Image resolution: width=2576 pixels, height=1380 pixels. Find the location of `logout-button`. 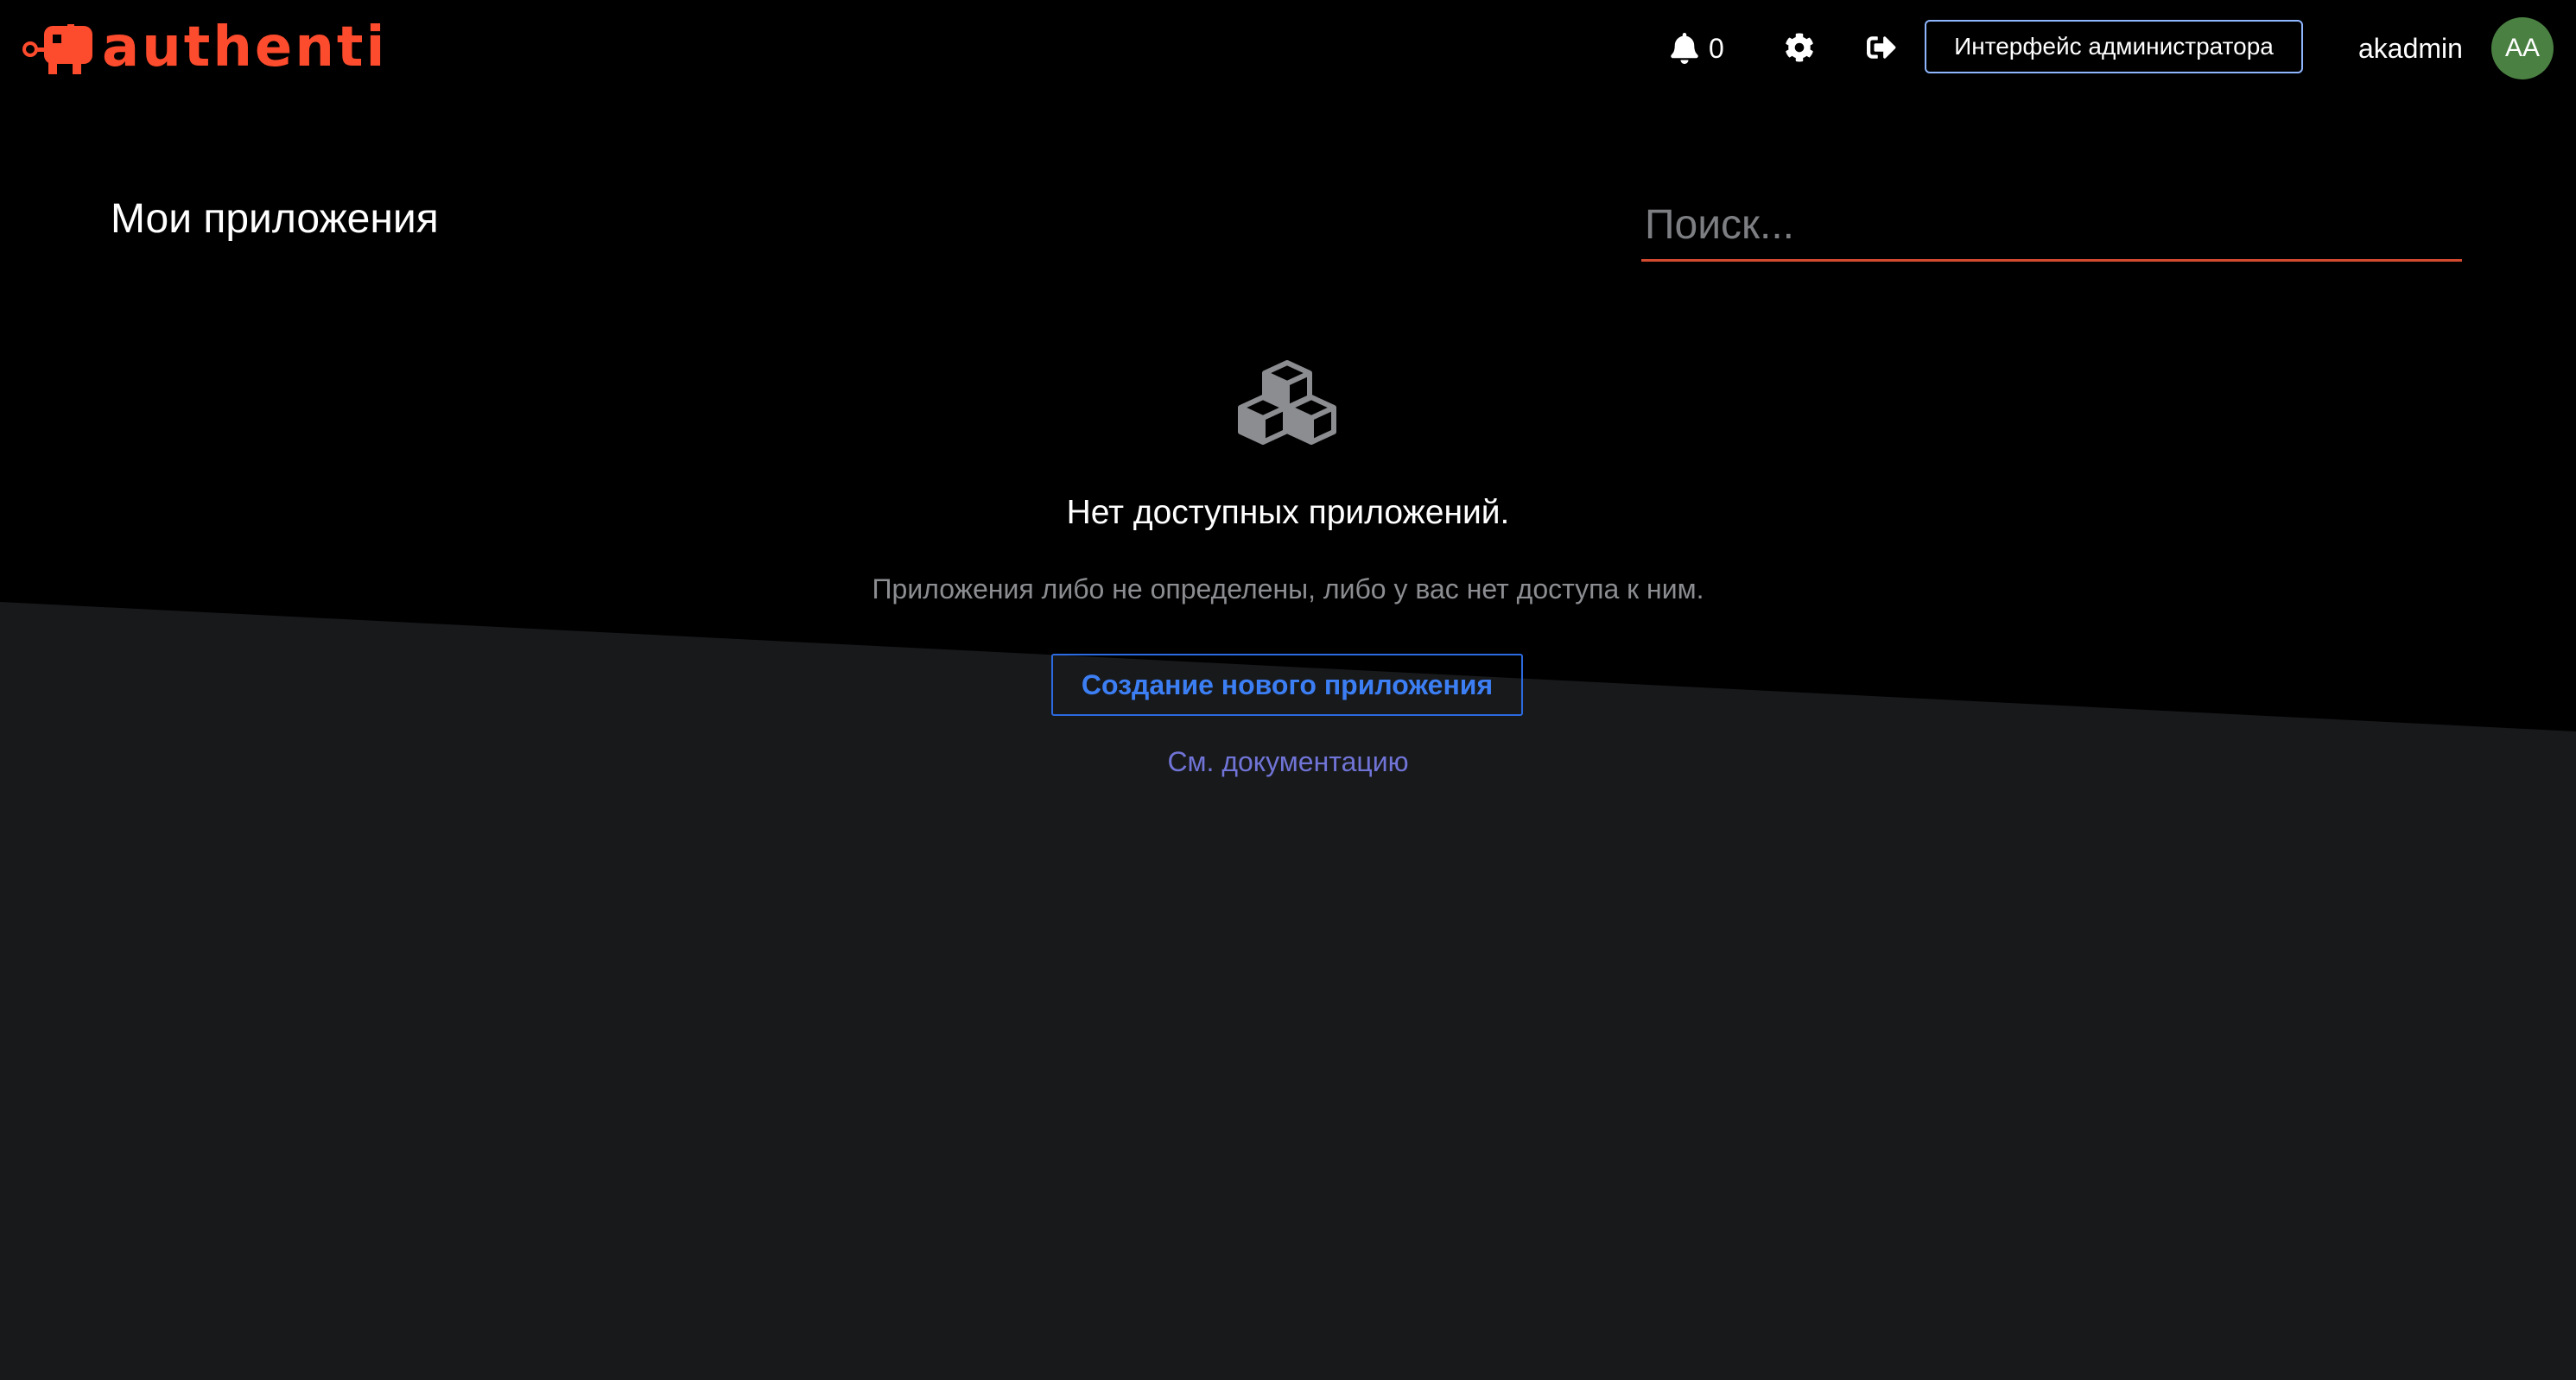

logout-button is located at coordinates (1881, 47).